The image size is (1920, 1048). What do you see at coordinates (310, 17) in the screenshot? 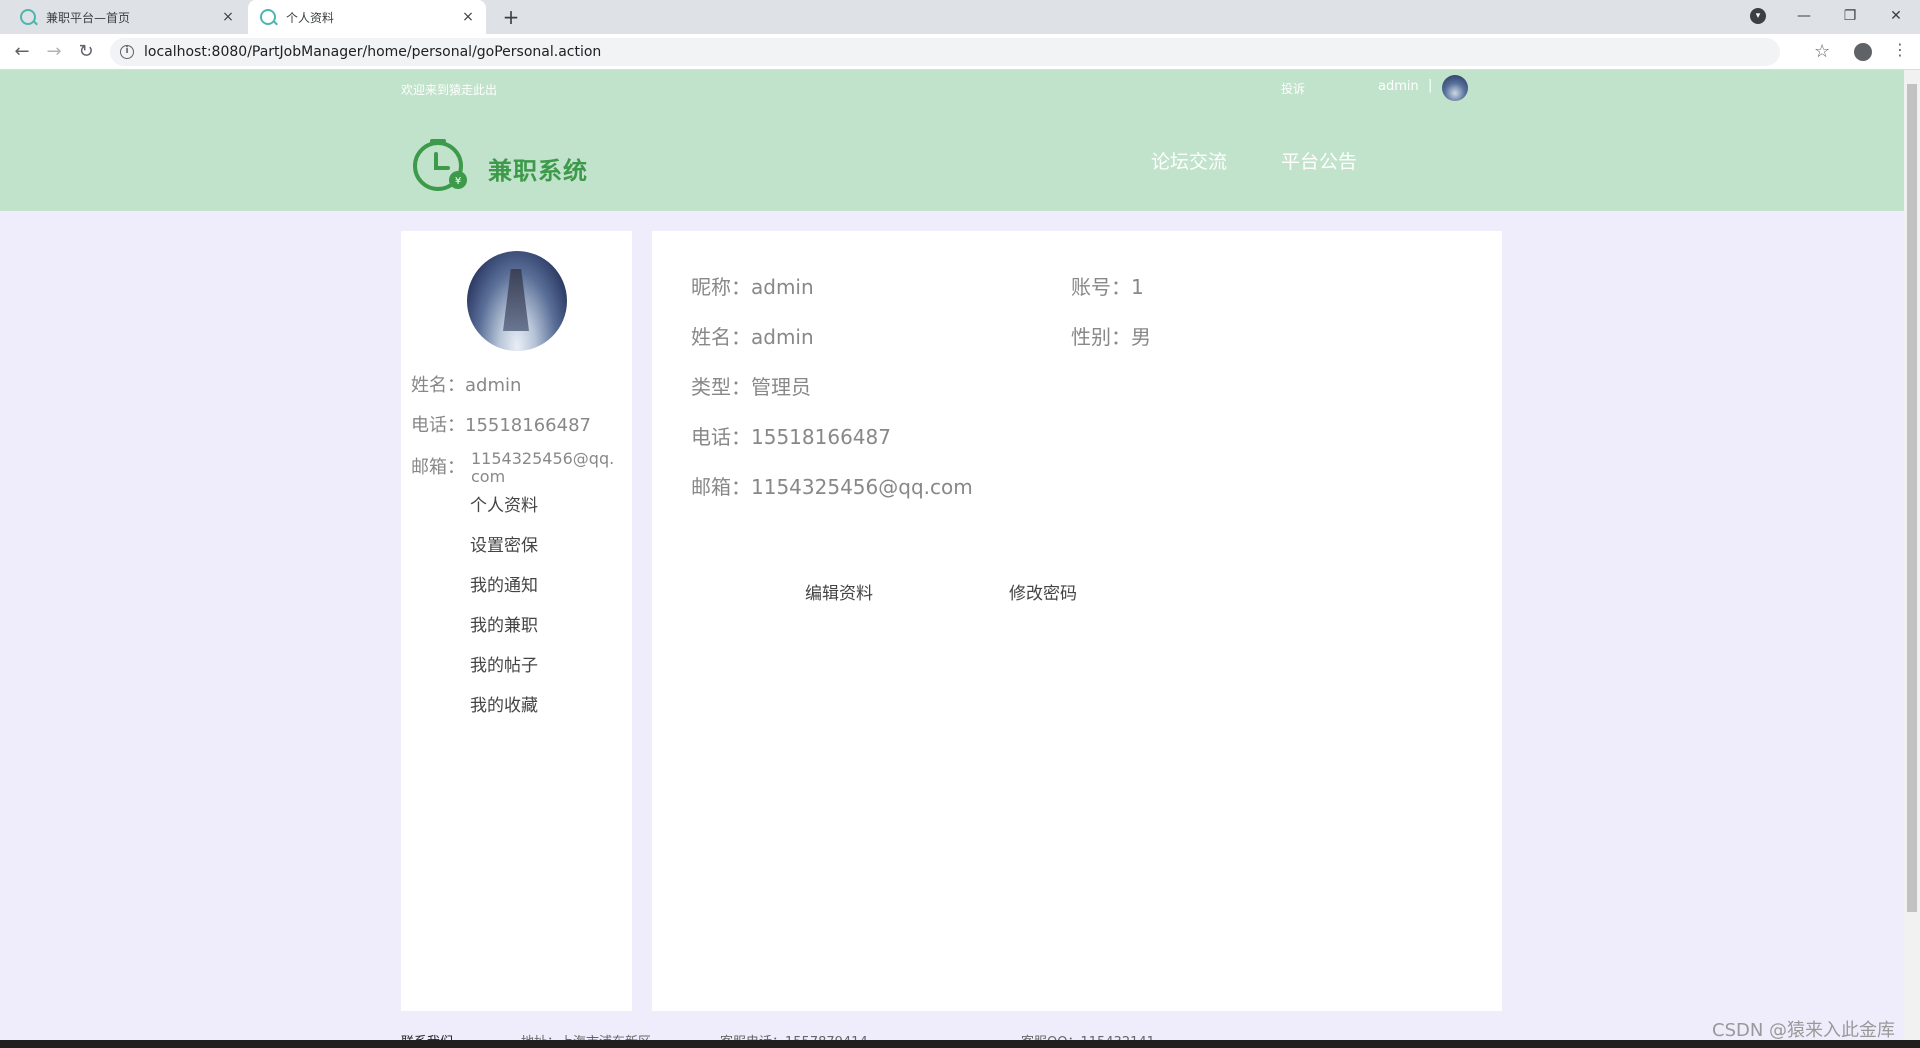
I see `tab-title: 个人资料` at bounding box center [310, 17].